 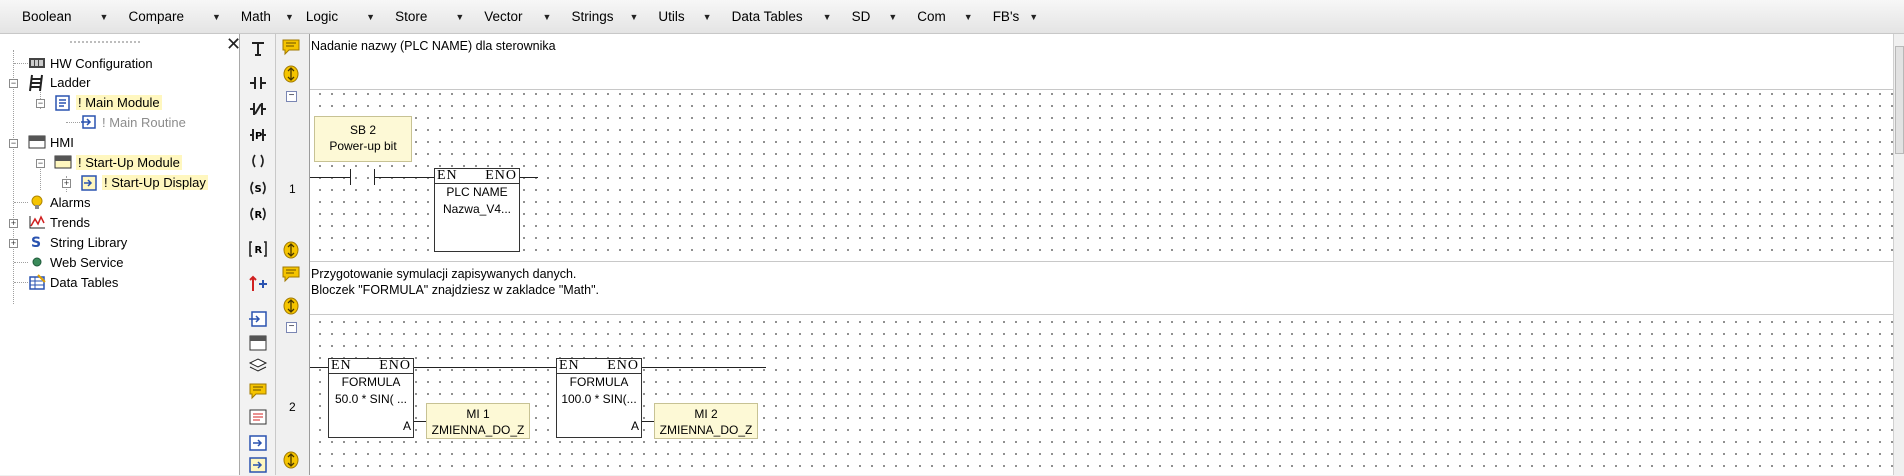 I want to click on output-port-a: A, so click(x=406, y=426).